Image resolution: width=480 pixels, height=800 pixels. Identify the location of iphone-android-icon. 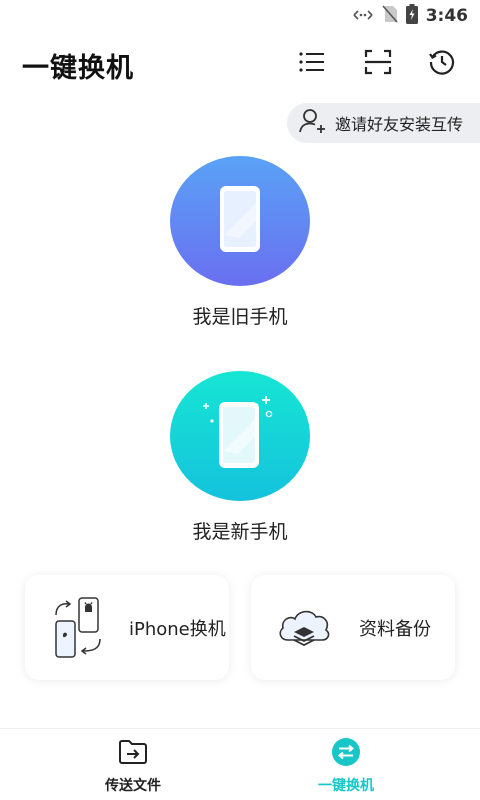
(78, 628).